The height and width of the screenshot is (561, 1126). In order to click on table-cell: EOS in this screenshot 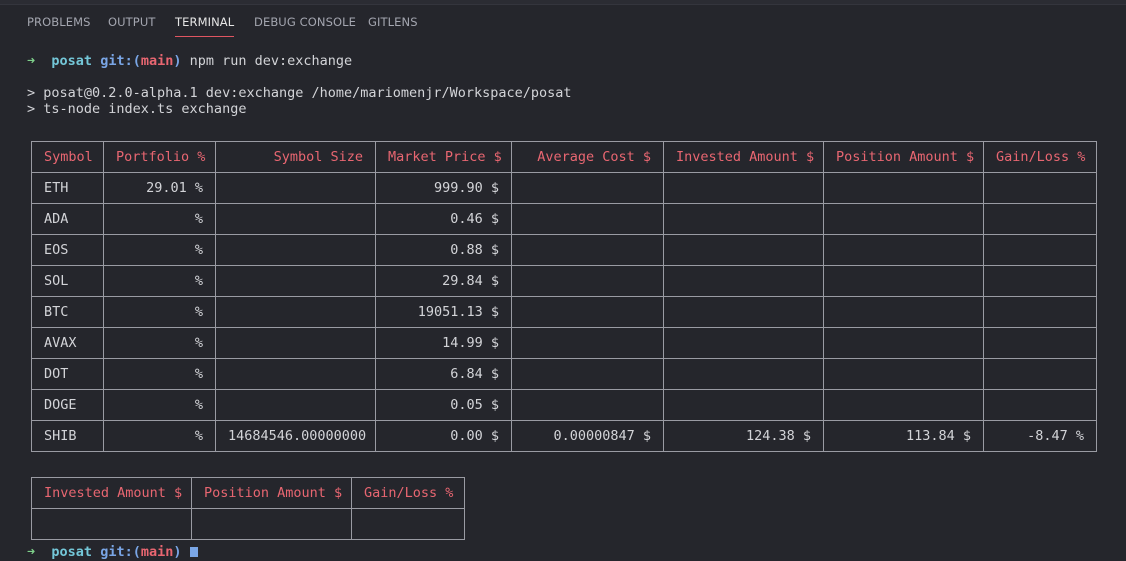, I will do `click(67, 250)`.